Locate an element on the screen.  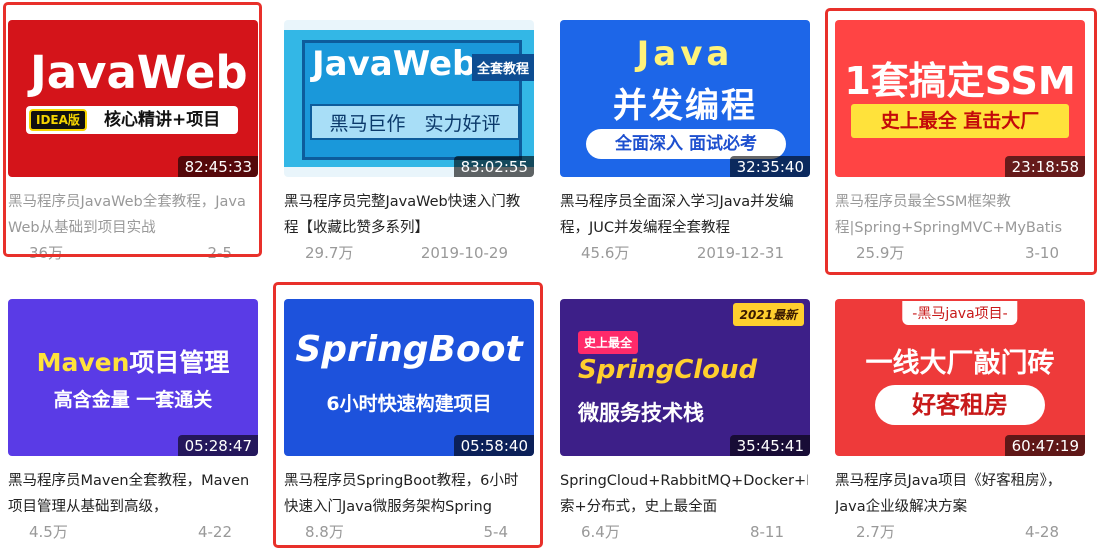
view-count: 2.7万 is located at coordinates (875, 532).